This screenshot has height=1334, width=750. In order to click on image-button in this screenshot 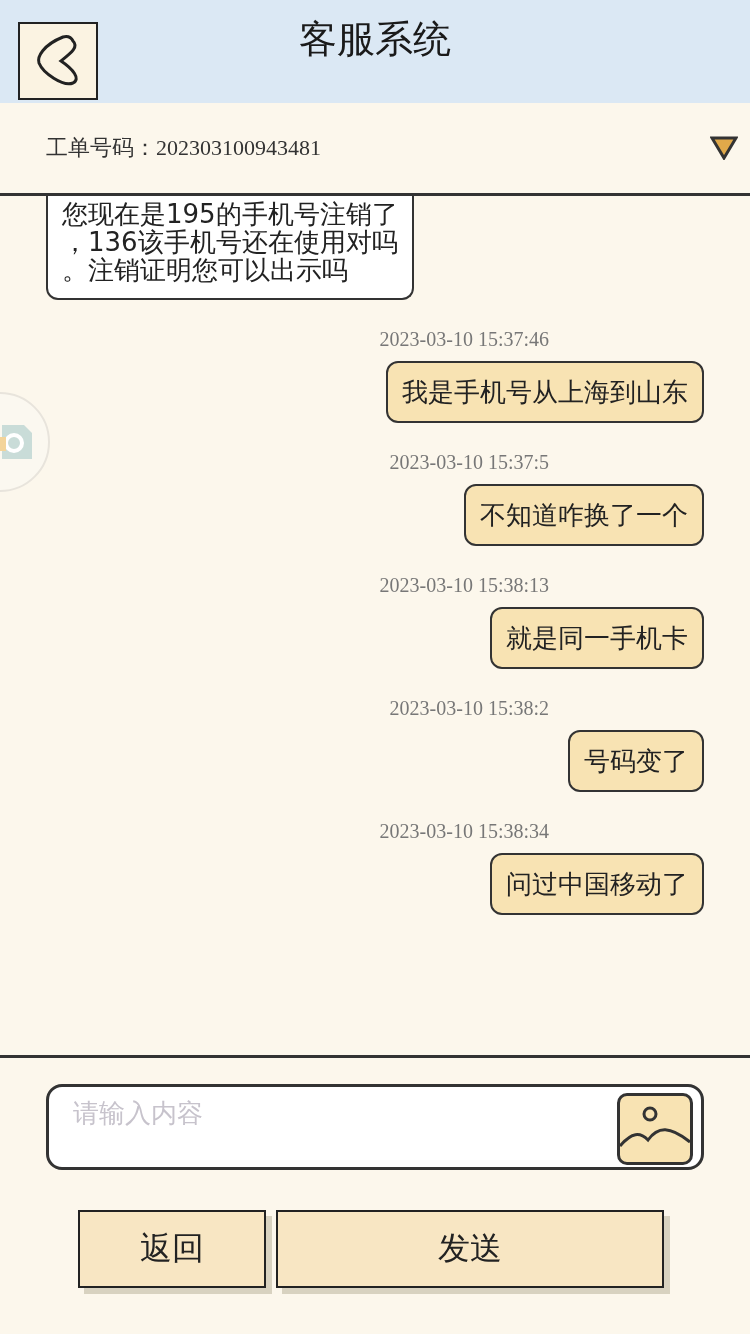, I will do `click(655, 1129)`.